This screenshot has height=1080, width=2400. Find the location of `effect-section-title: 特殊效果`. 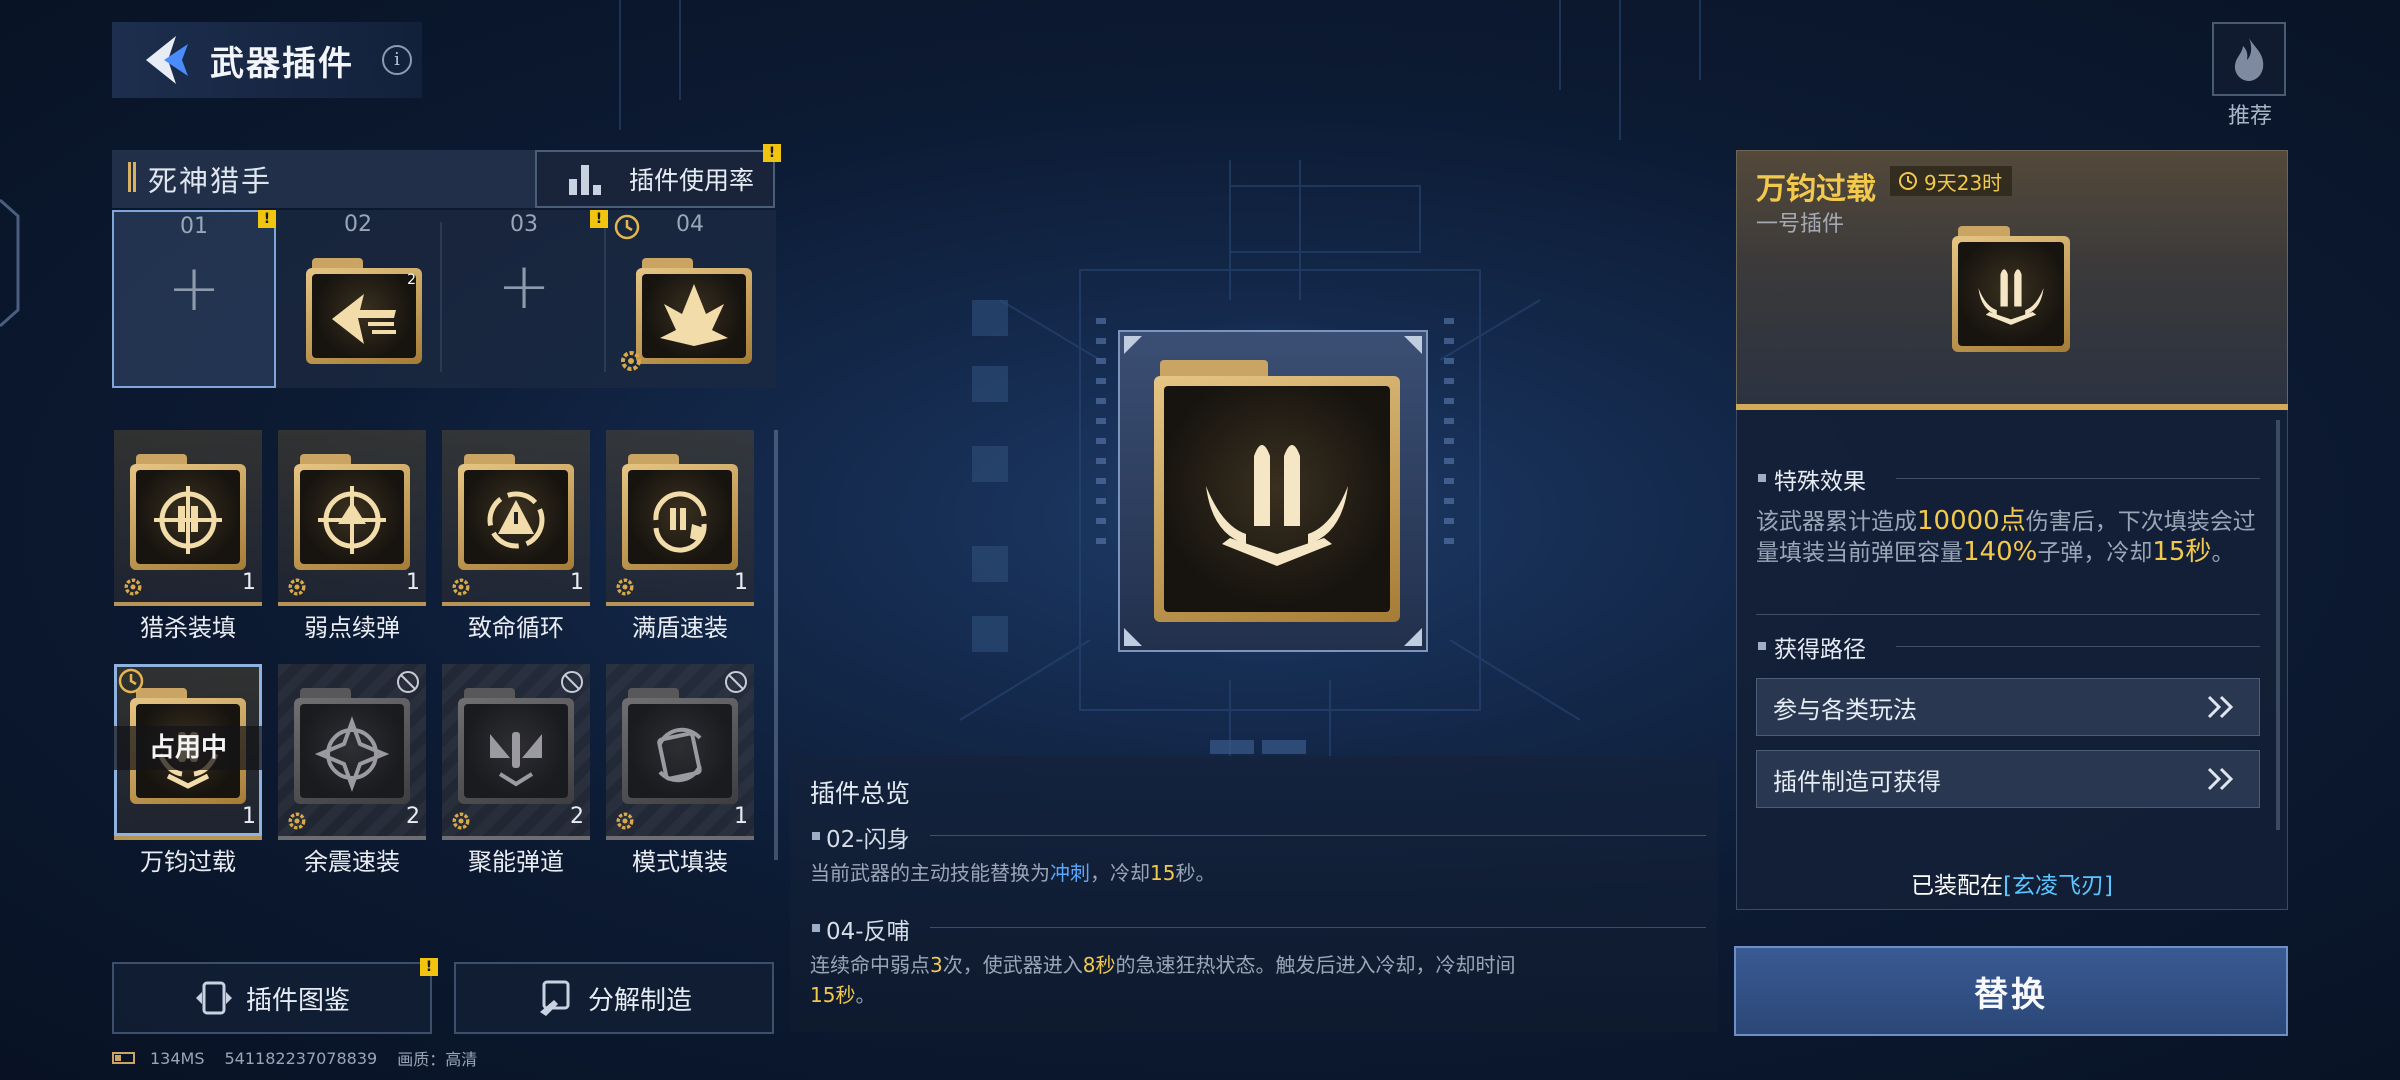

effect-section-title: 特殊效果 is located at coordinates (1820, 482).